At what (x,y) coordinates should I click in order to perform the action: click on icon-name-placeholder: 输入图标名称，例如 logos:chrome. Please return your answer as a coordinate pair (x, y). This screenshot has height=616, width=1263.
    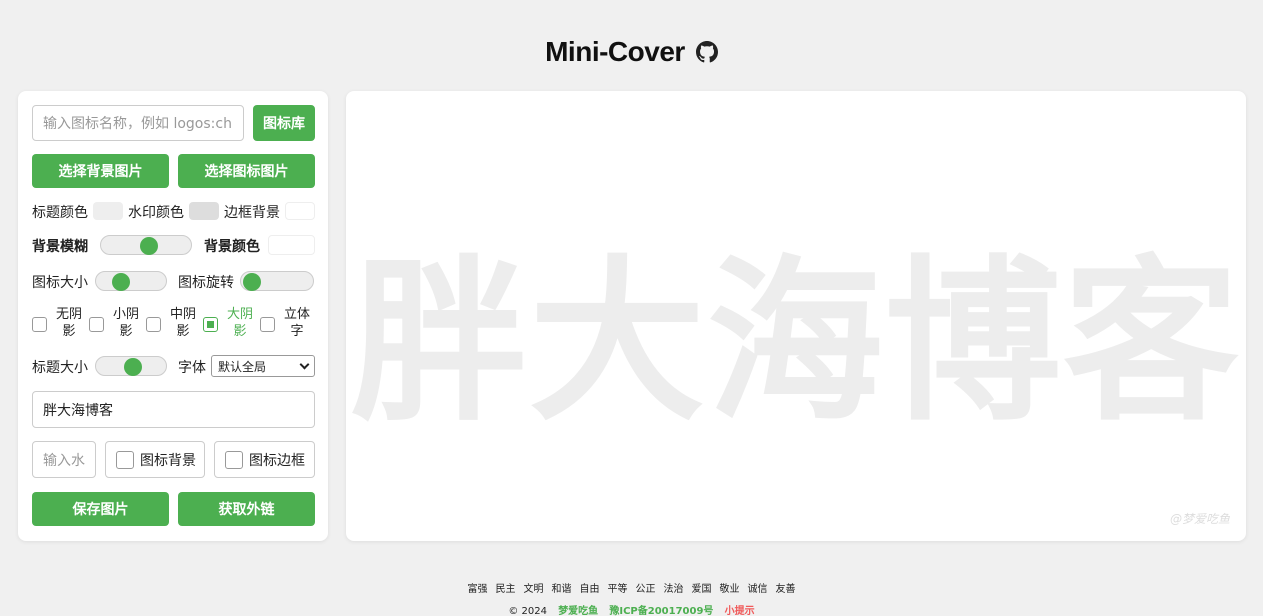
    Looking at the image, I should click on (138, 124).